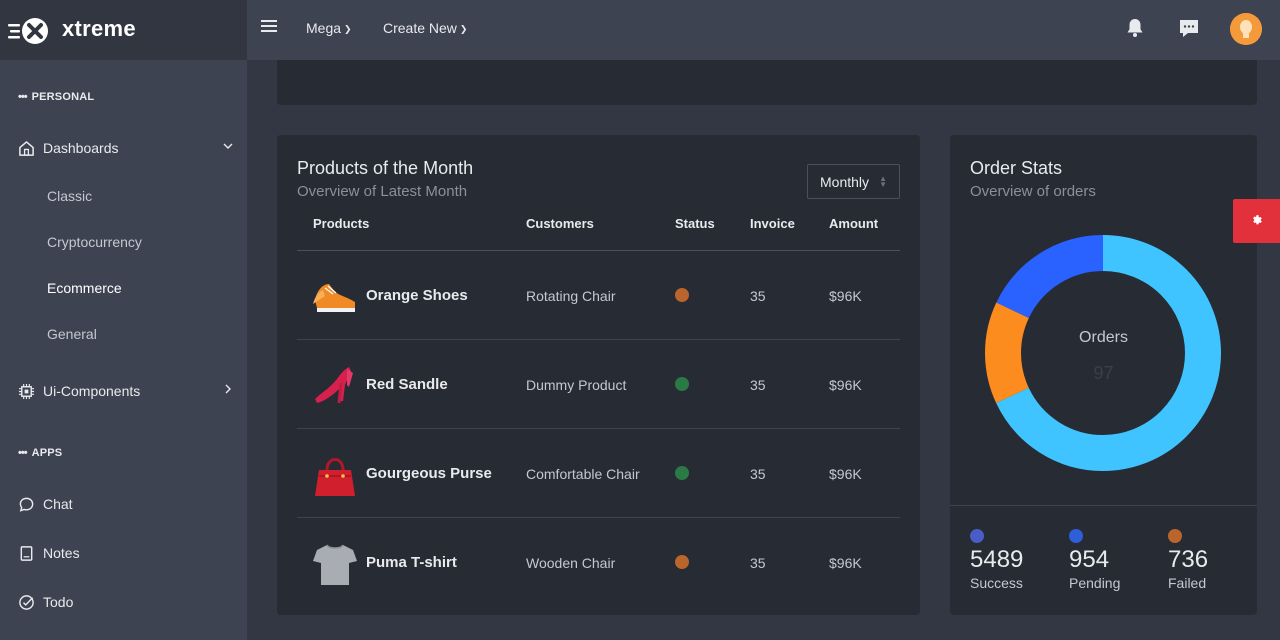 Image resolution: width=1280 pixels, height=640 pixels. What do you see at coordinates (324, 28) in the screenshot?
I see `mega-menu-label: Mega` at bounding box center [324, 28].